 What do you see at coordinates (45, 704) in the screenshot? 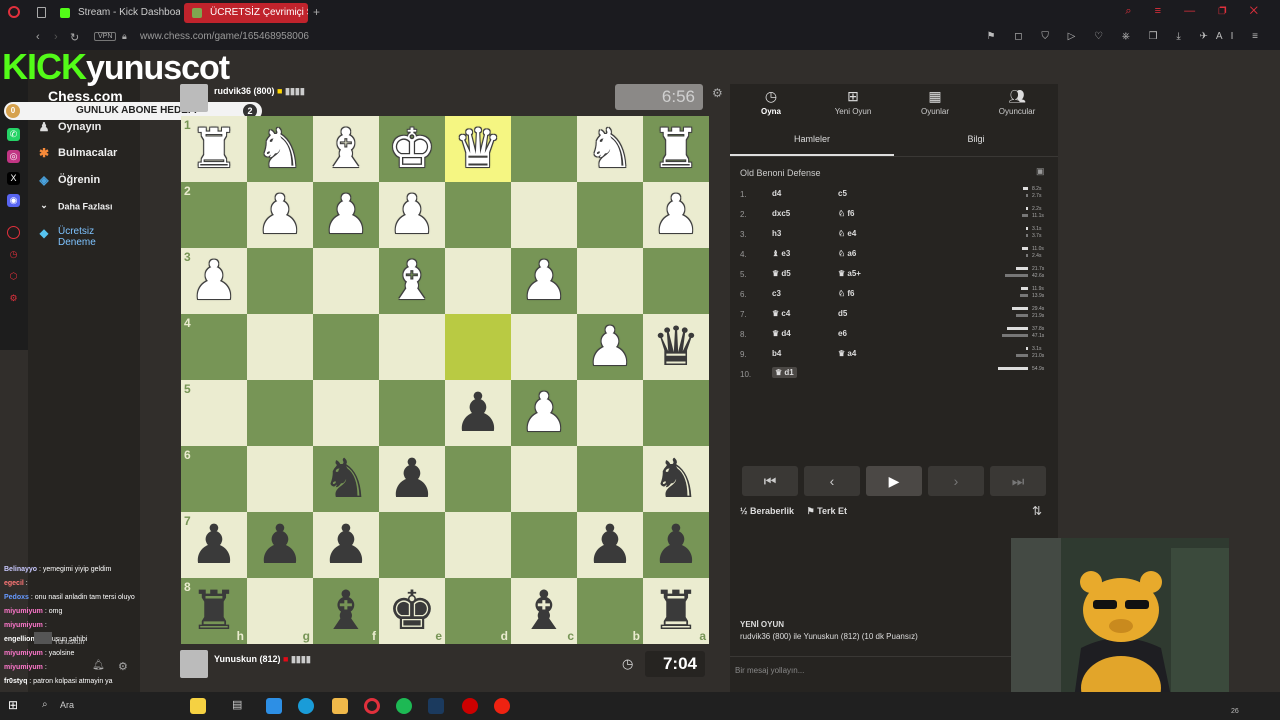
I see `taskbar-search-icon: ⌕` at bounding box center [45, 704].